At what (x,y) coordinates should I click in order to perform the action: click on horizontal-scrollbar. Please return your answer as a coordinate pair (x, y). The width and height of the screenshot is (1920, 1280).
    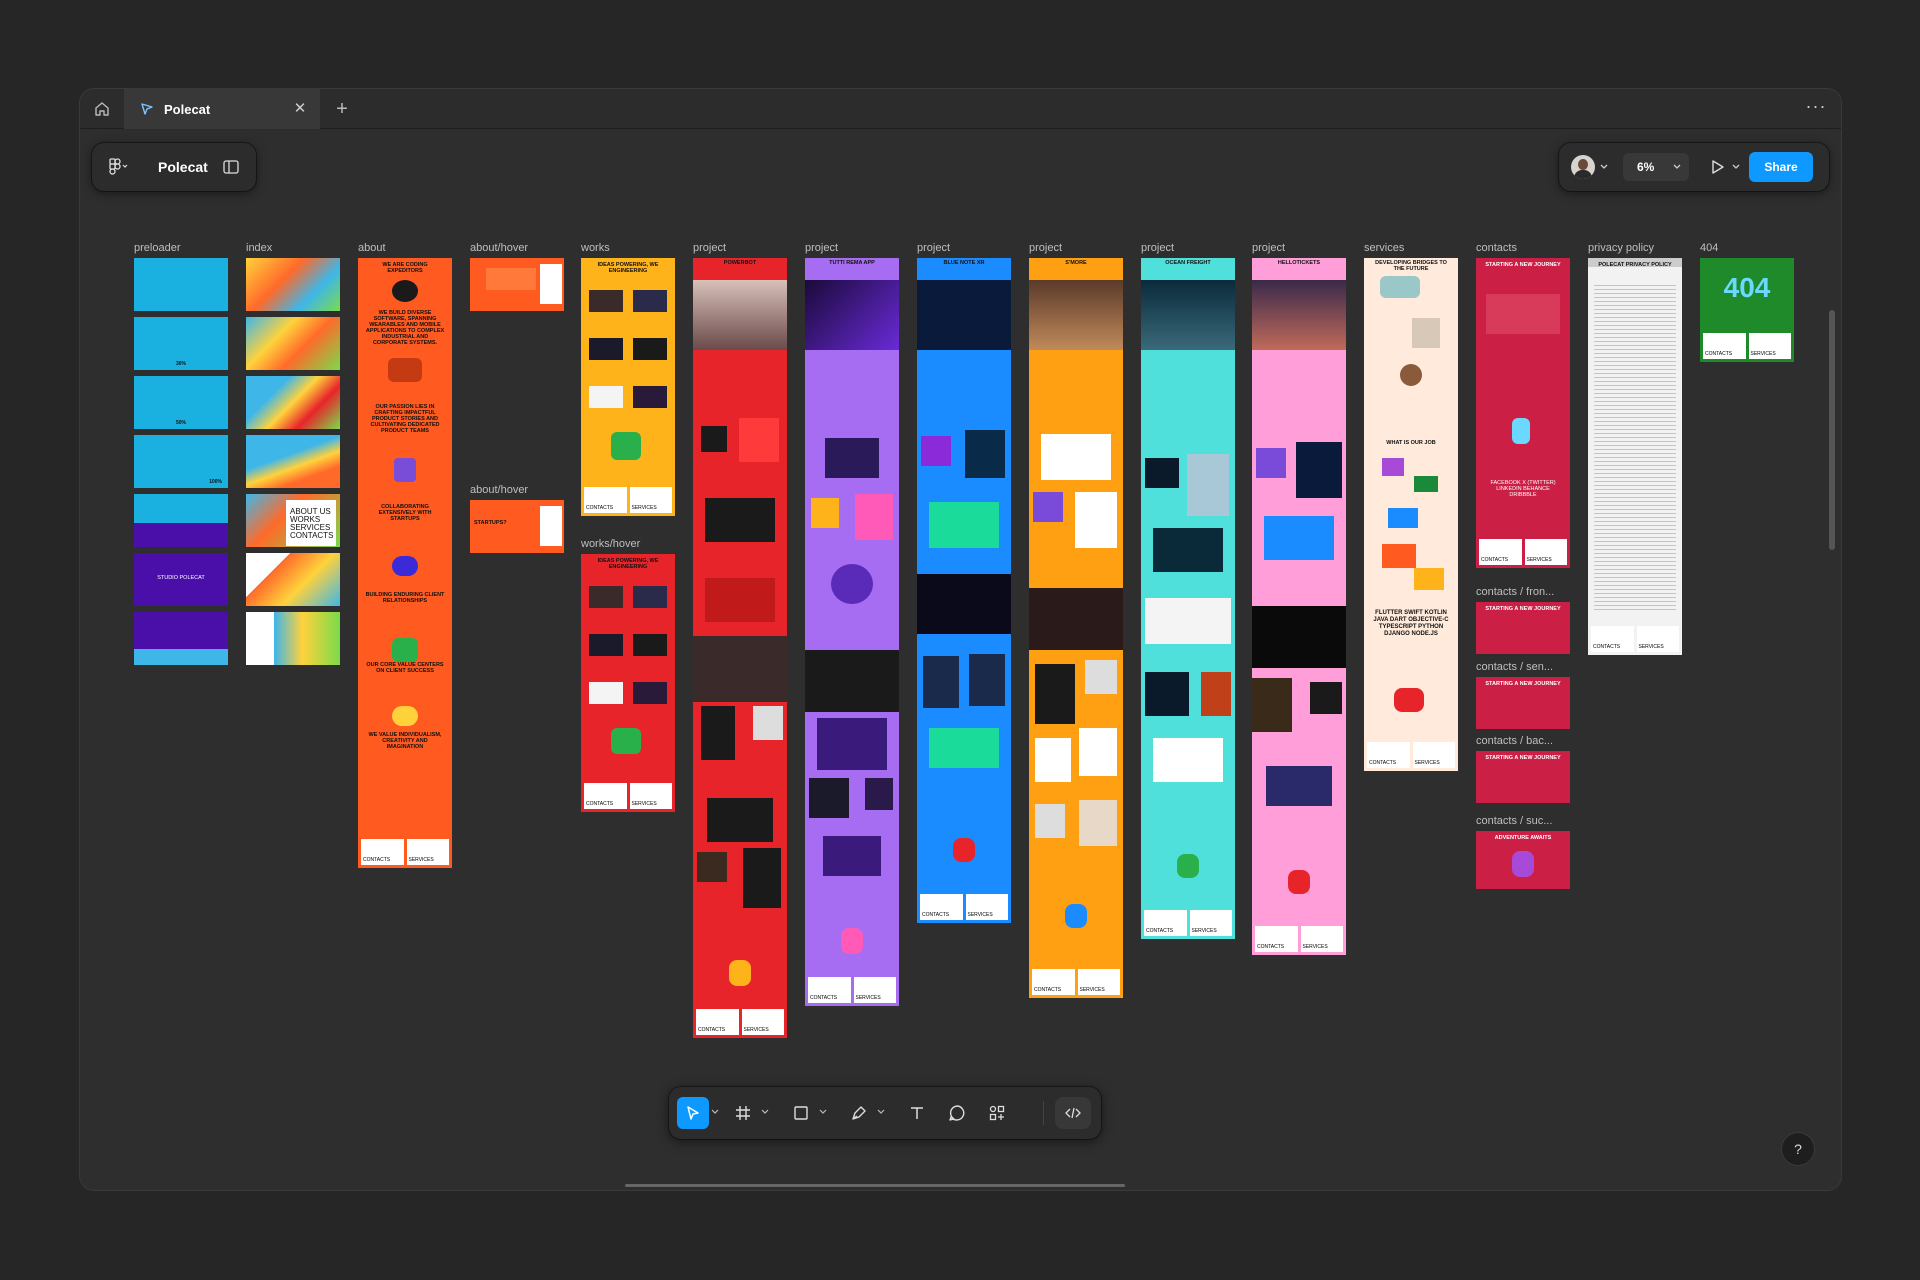
    Looking at the image, I should click on (875, 1185).